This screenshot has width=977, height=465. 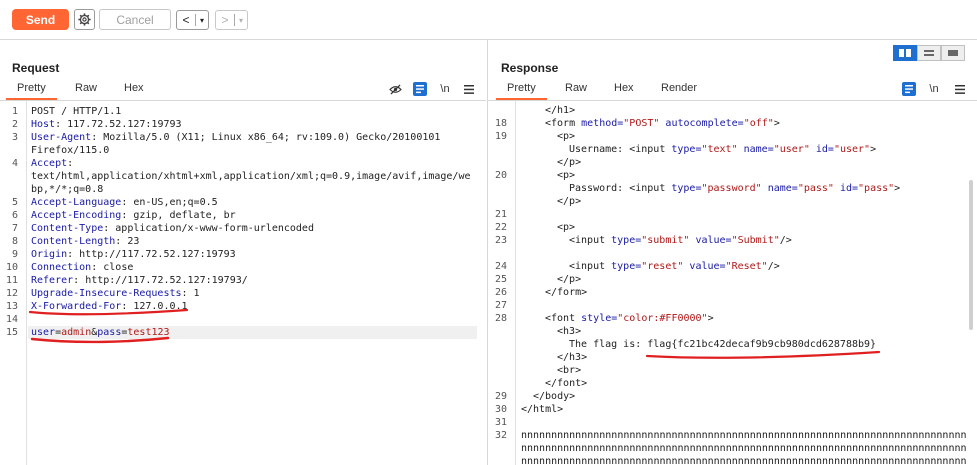 I want to click on underline-body-params, so click(x=100, y=340).